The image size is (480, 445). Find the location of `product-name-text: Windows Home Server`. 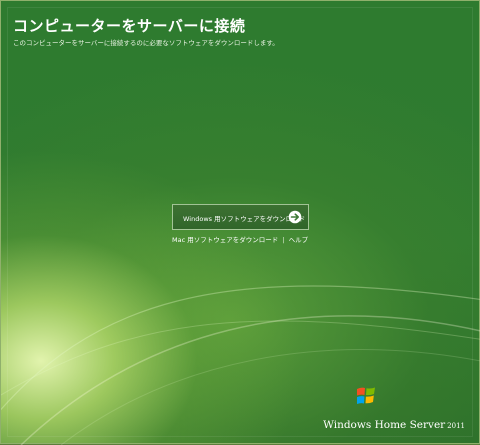

product-name-text: Windows Home Server is located at coordinates (384, 425).